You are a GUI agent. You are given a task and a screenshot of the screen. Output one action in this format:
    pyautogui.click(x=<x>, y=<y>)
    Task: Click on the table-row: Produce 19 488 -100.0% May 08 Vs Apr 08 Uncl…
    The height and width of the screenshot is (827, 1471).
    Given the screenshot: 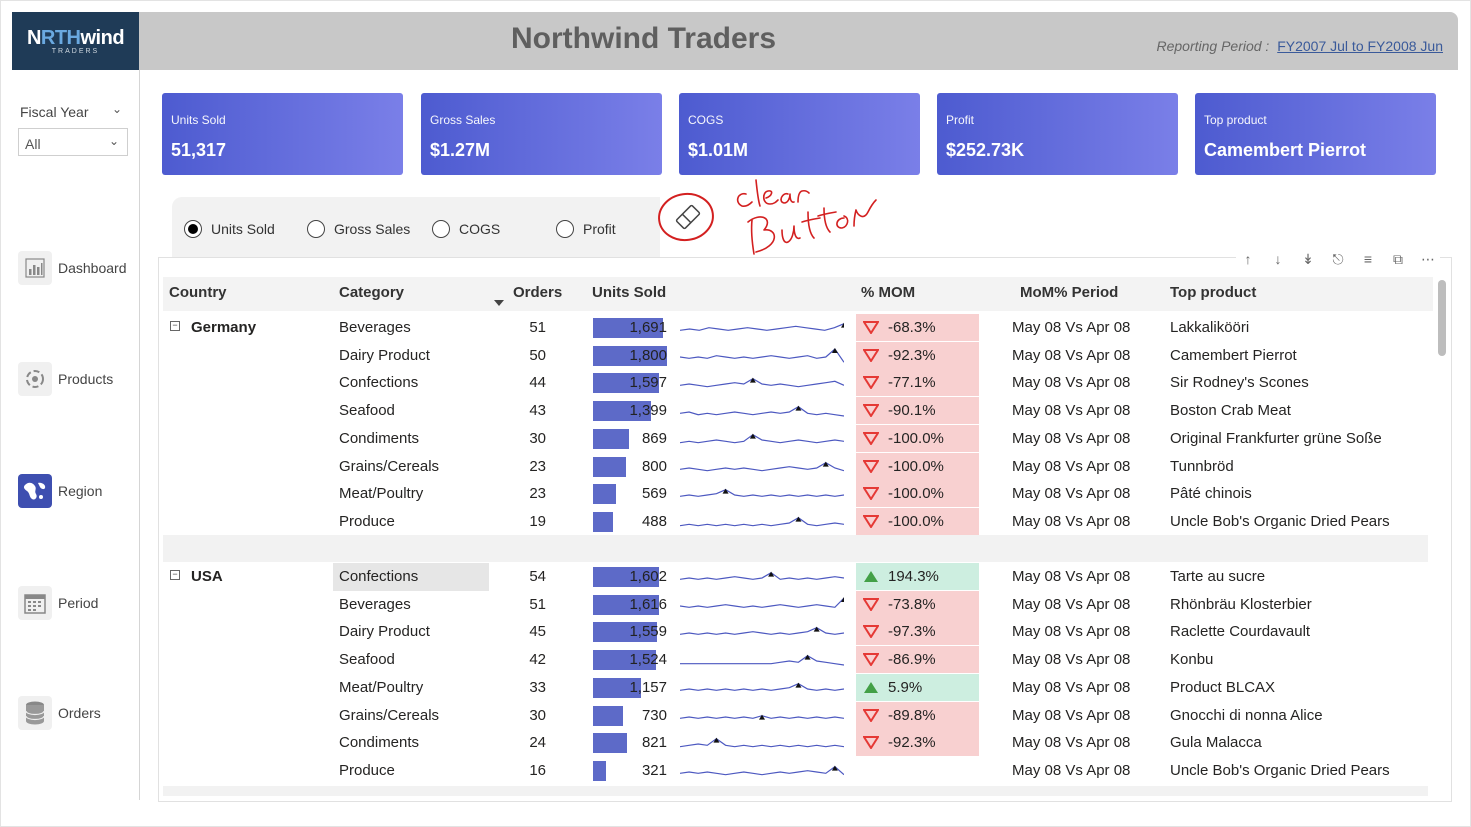 What is the action you would take?
    pyautogui.click(x=798, y=521)
    